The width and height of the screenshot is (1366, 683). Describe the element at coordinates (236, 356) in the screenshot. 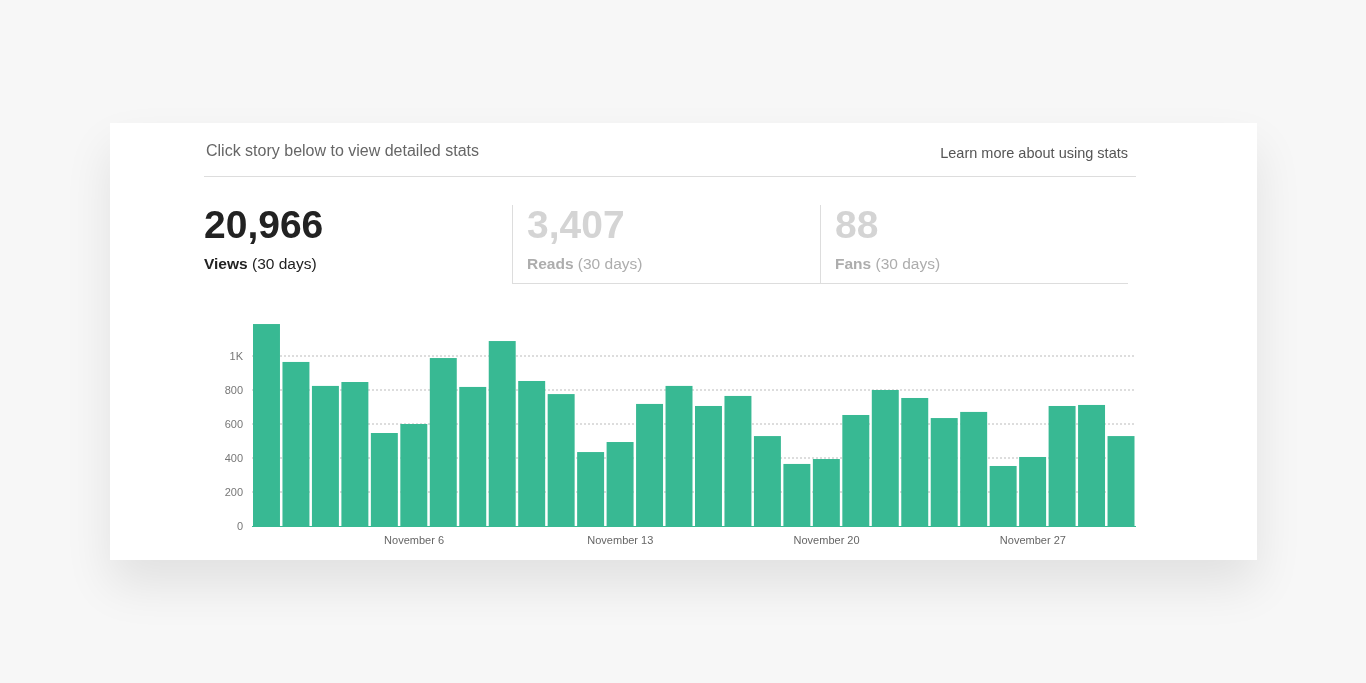

I see `y-axis-label: 1K` at that location.